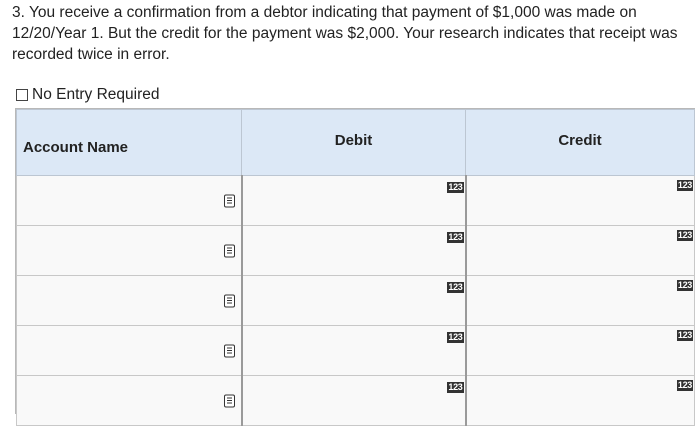 Image resolution: width=700 pixels, height=426 pixels. Describe the element at coordinates (96, 94) in the screenshot. I see `no-entry-label: No Entry Required` at that location.